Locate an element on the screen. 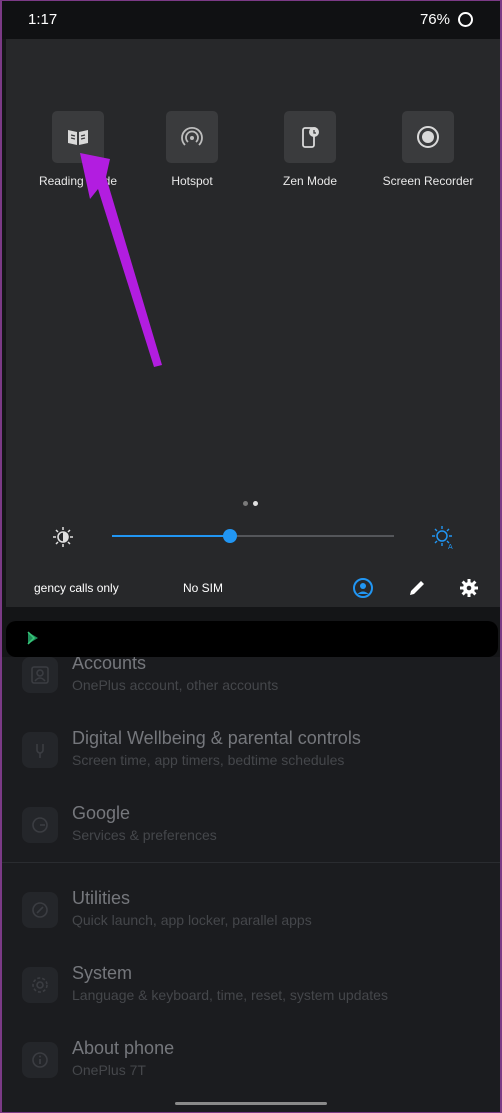 Image resolution: width=502 pixels, height=1113 pixels. settings-item-google: Google Services & preferences is located at coordinates (257, 833).